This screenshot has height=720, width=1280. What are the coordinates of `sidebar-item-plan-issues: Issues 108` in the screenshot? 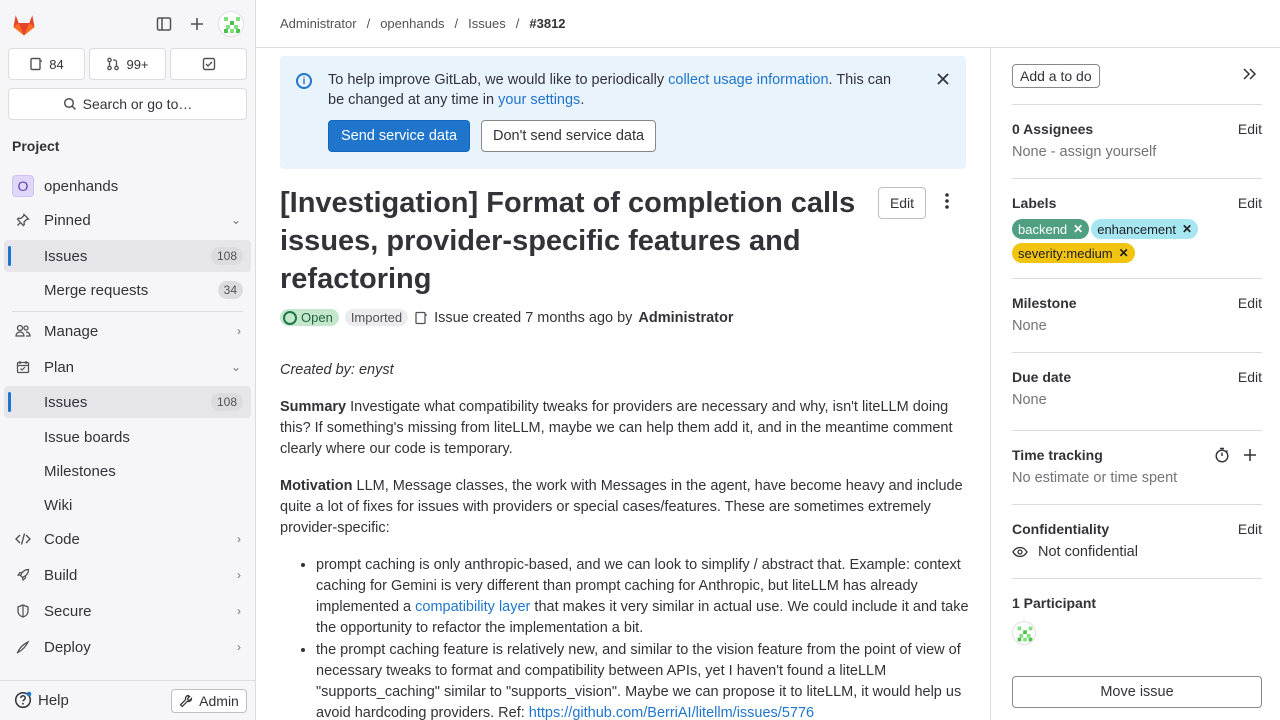 It's located at (127, 402).